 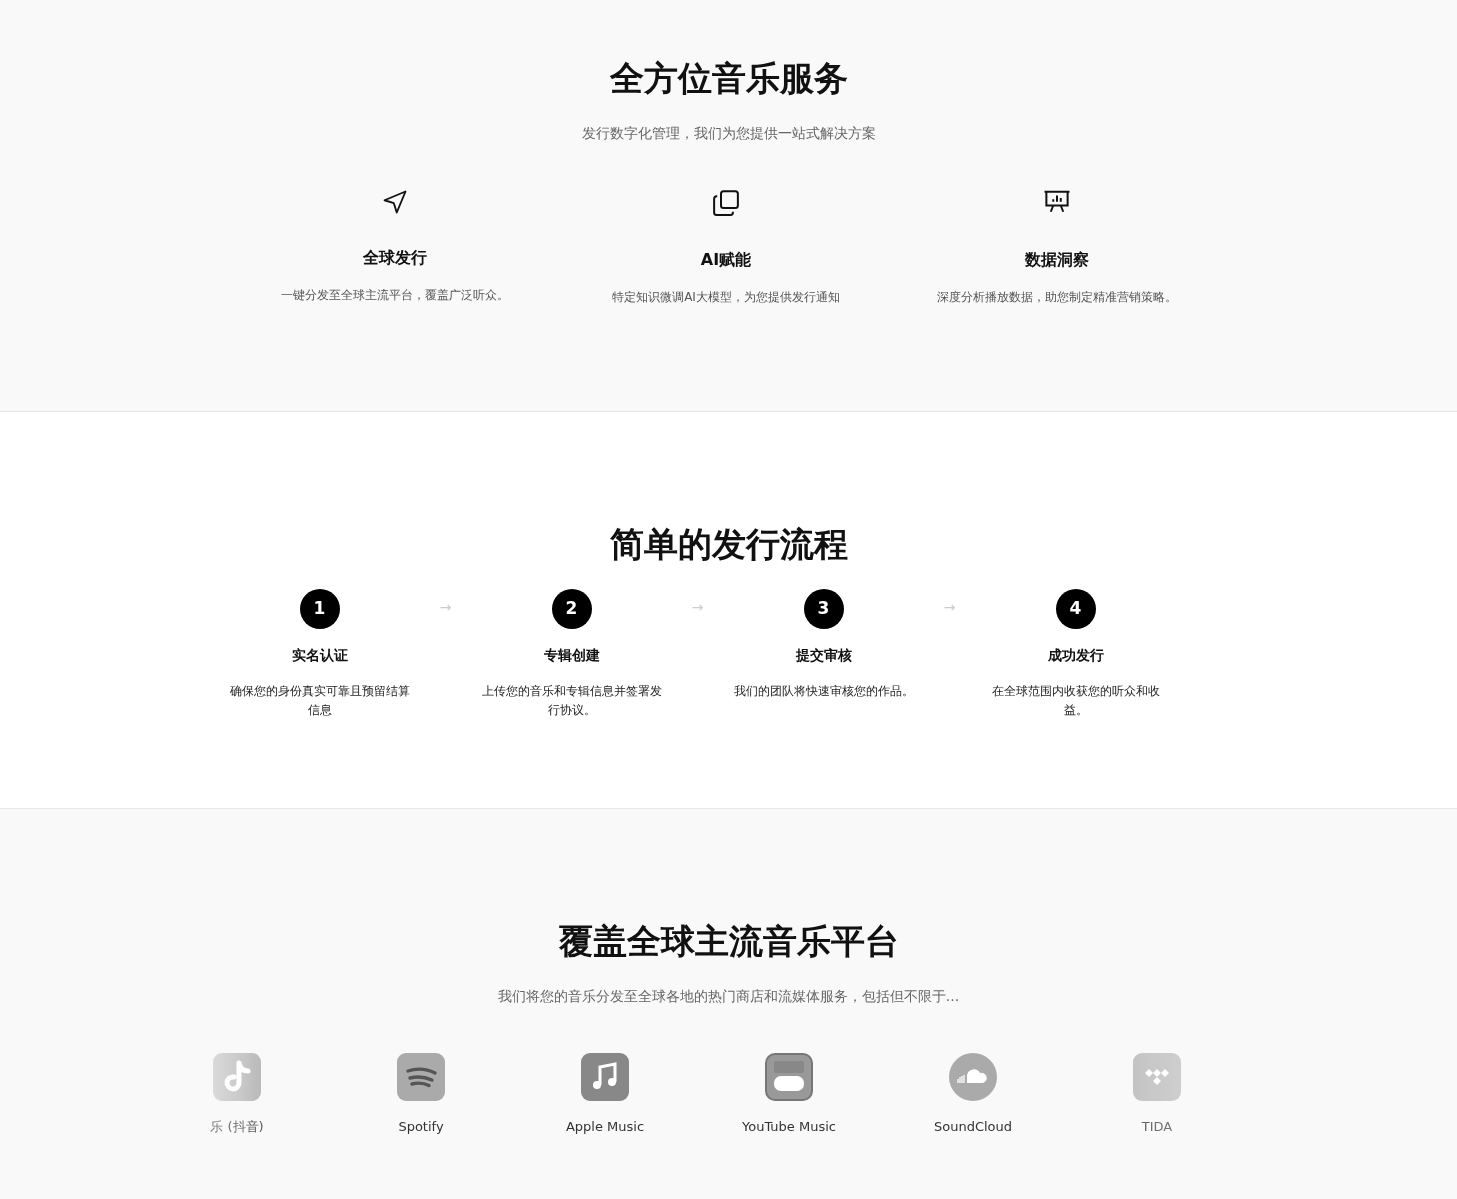 I want to click on step-description: 在全球范围内收获您的听众和收益。, so click(x=1075, y=700).